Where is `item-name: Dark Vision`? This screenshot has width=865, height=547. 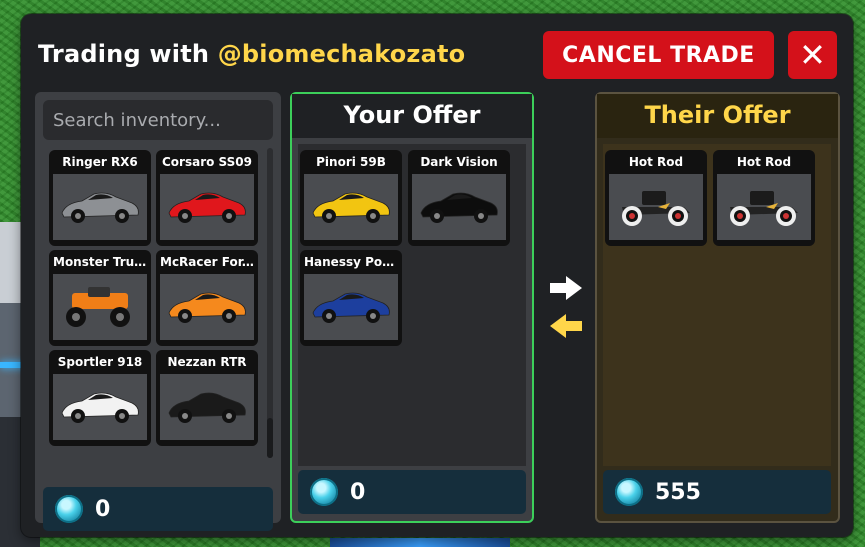 item-name: Dark Vision is located at coordinates (459, 162).